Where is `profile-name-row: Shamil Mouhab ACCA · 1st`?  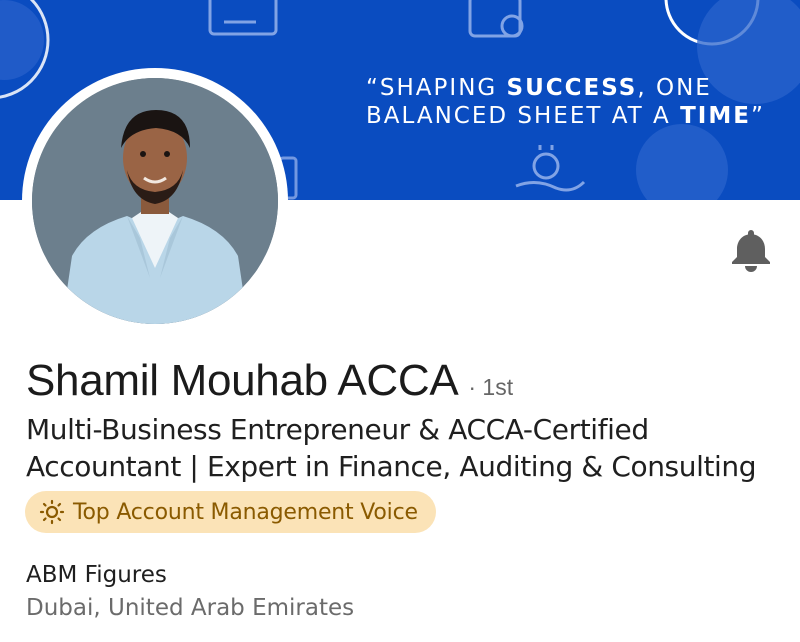 profile-name-row: Shamil Mouhab ACCA · 1st is located at coordinates (269, 381).